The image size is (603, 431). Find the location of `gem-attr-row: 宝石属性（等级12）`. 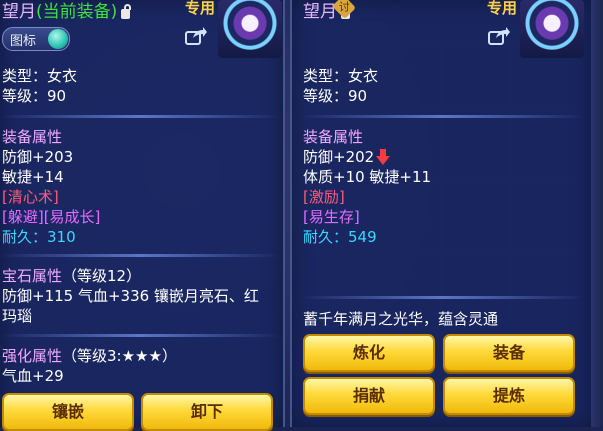

gem-attr-row: 宝石属性（等级12） is located at coordinates (71, 276).